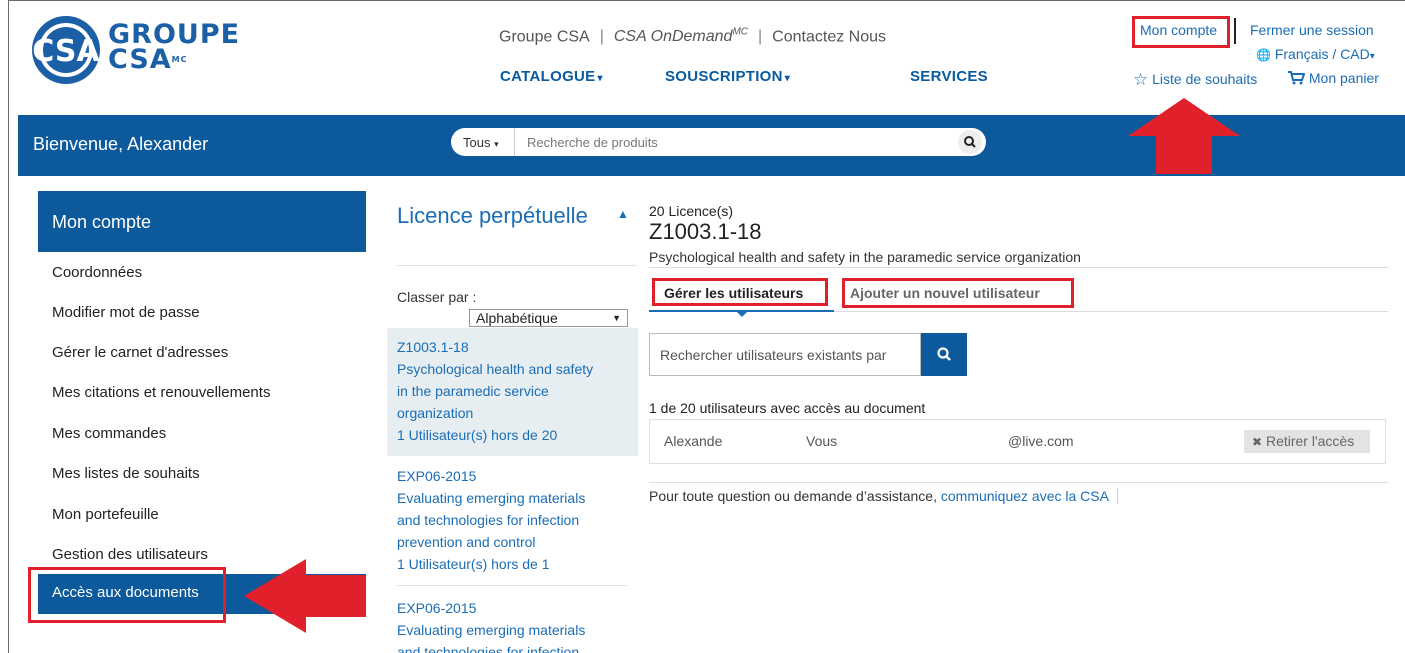 The width and height of the screenshot is (1405, 653). I want to click on contact-csa-link: communiquez avec la CSA, so click(1025, 496).